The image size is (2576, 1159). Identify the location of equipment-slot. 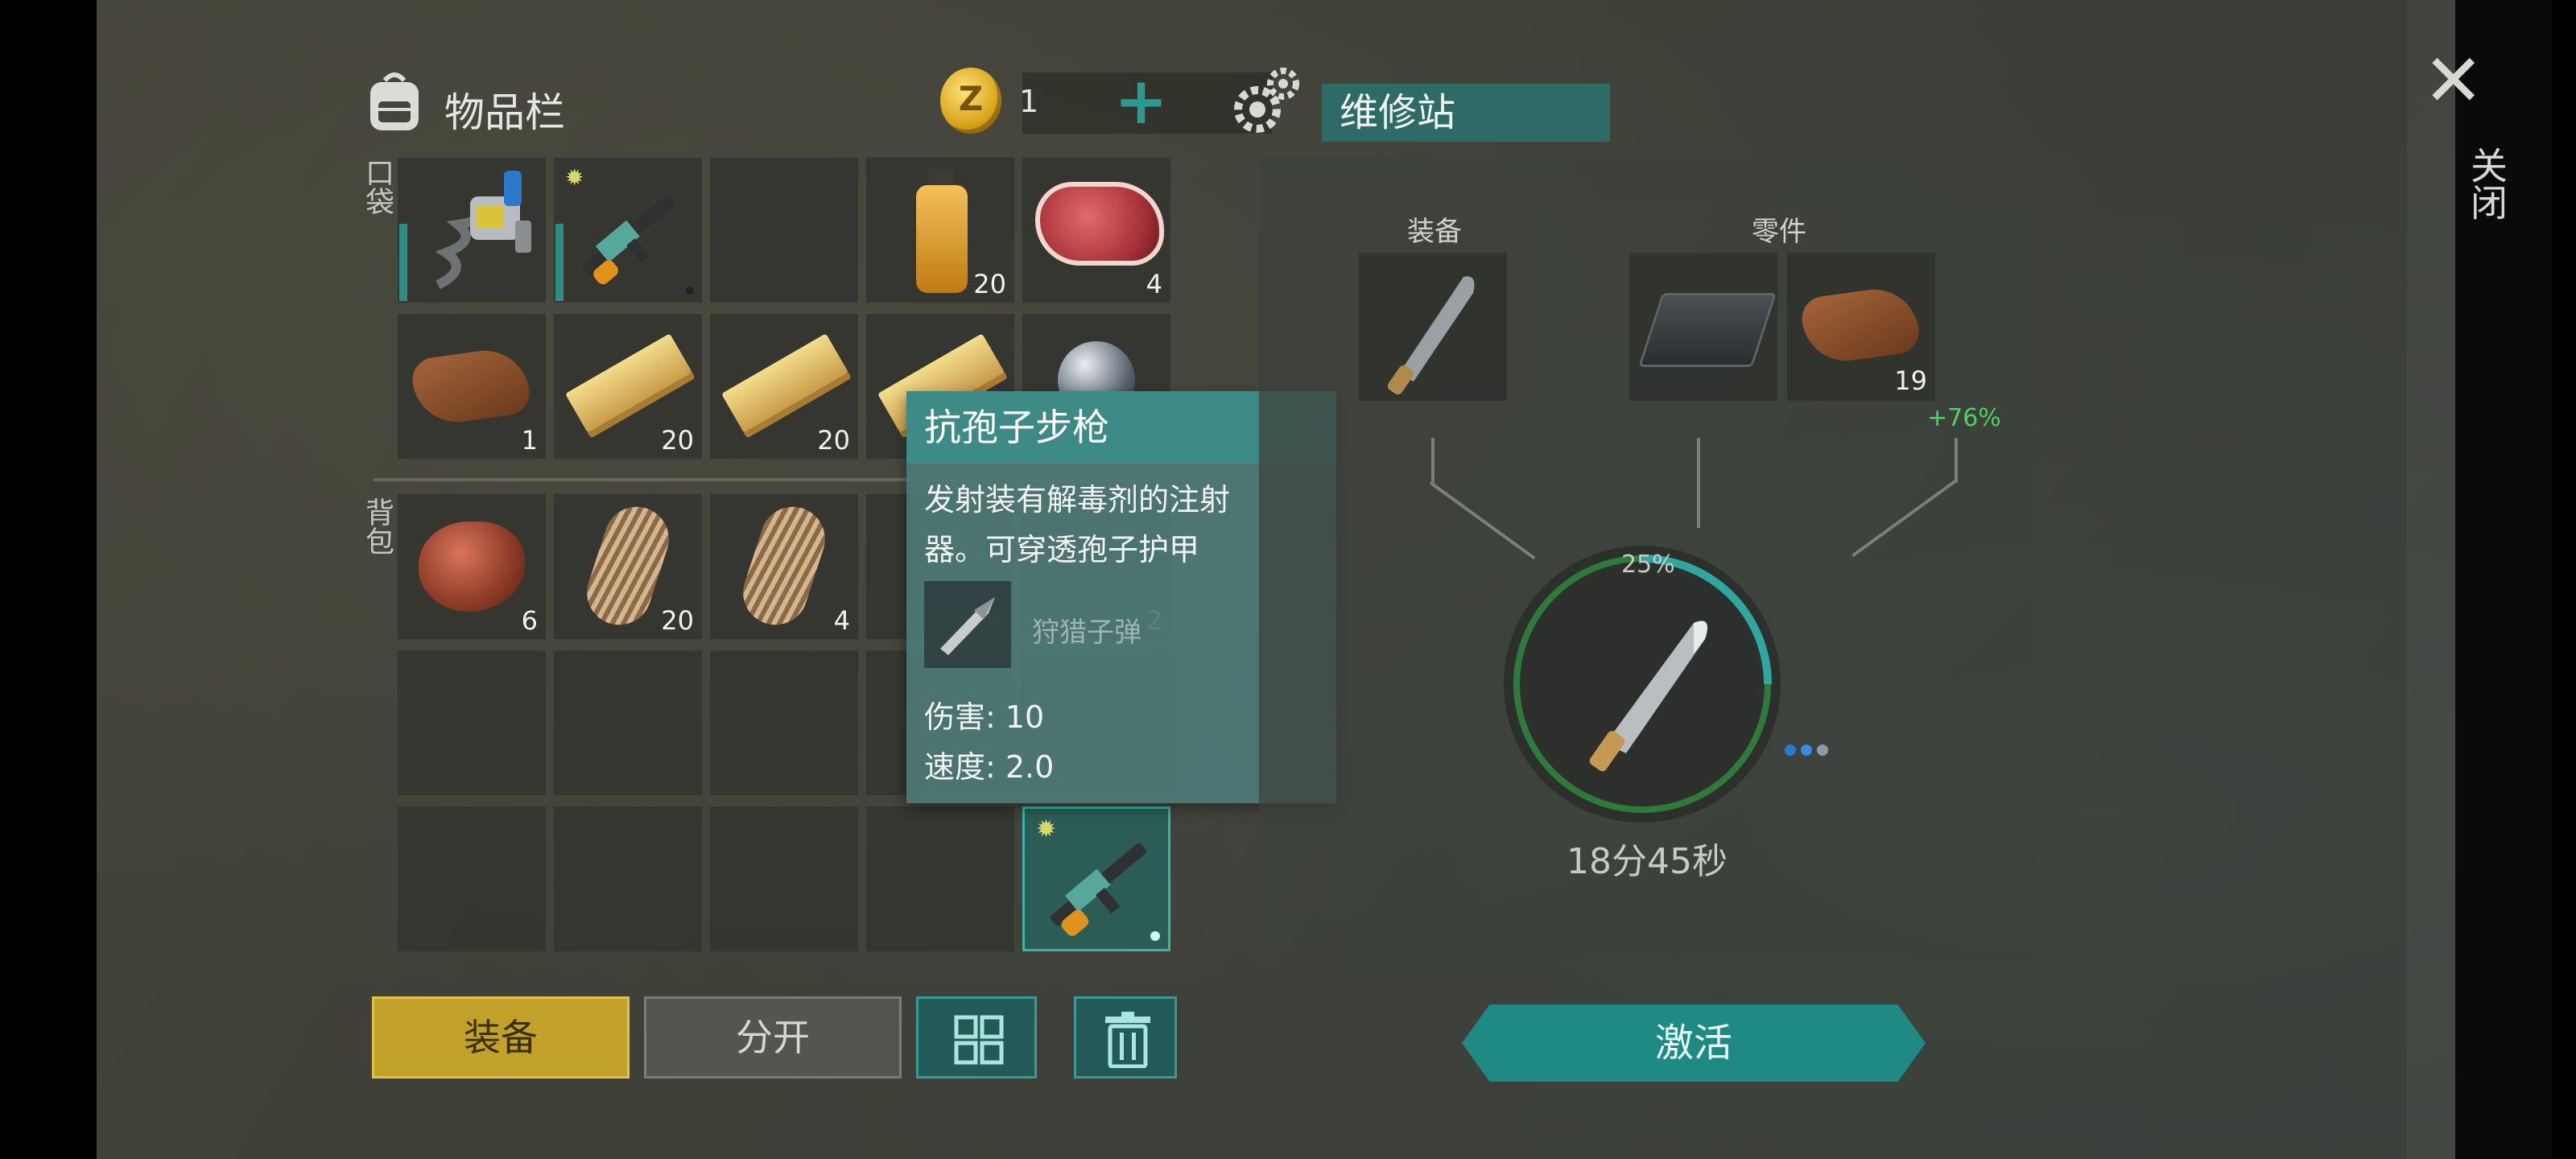
(1433, 327).